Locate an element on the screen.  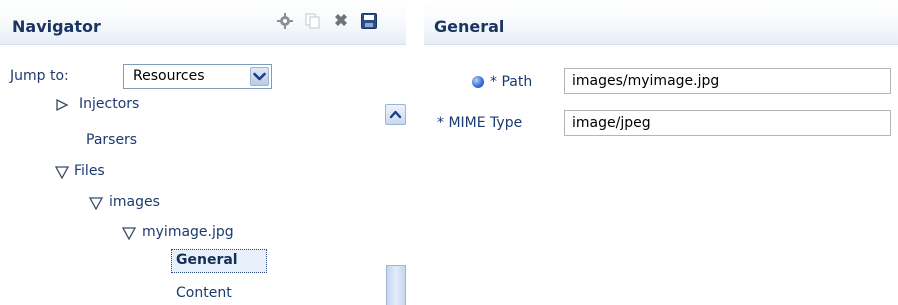
save-icon is located at coordinates (369, 21).